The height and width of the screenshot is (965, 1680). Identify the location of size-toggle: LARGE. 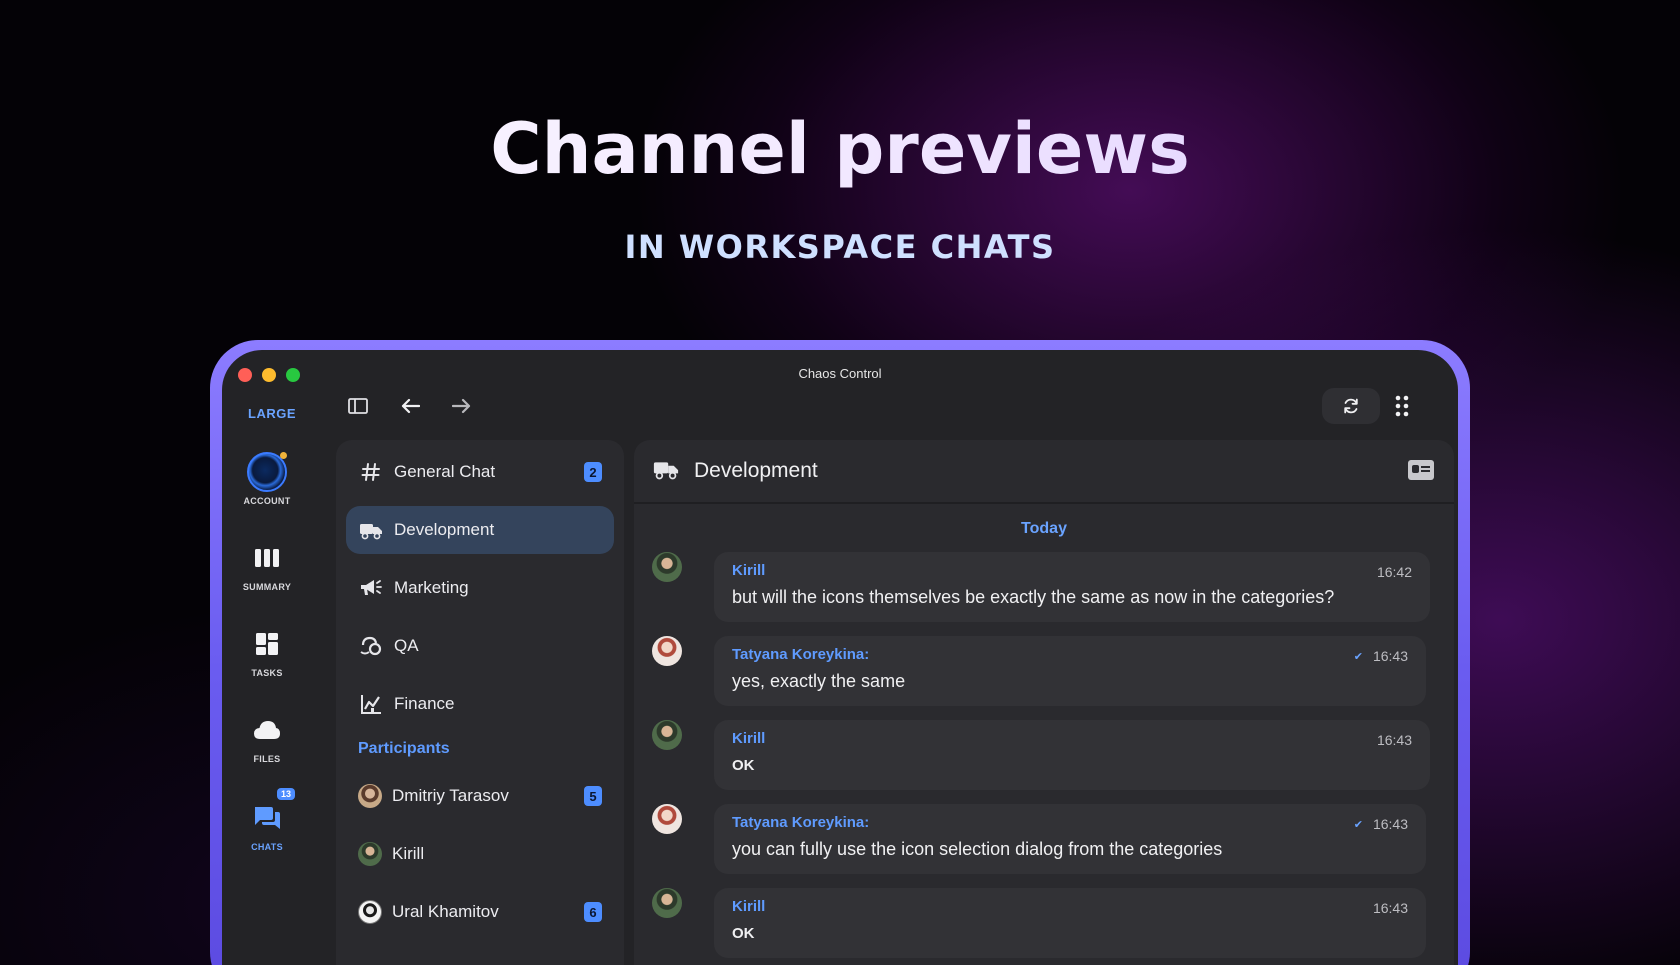
(272, 413).